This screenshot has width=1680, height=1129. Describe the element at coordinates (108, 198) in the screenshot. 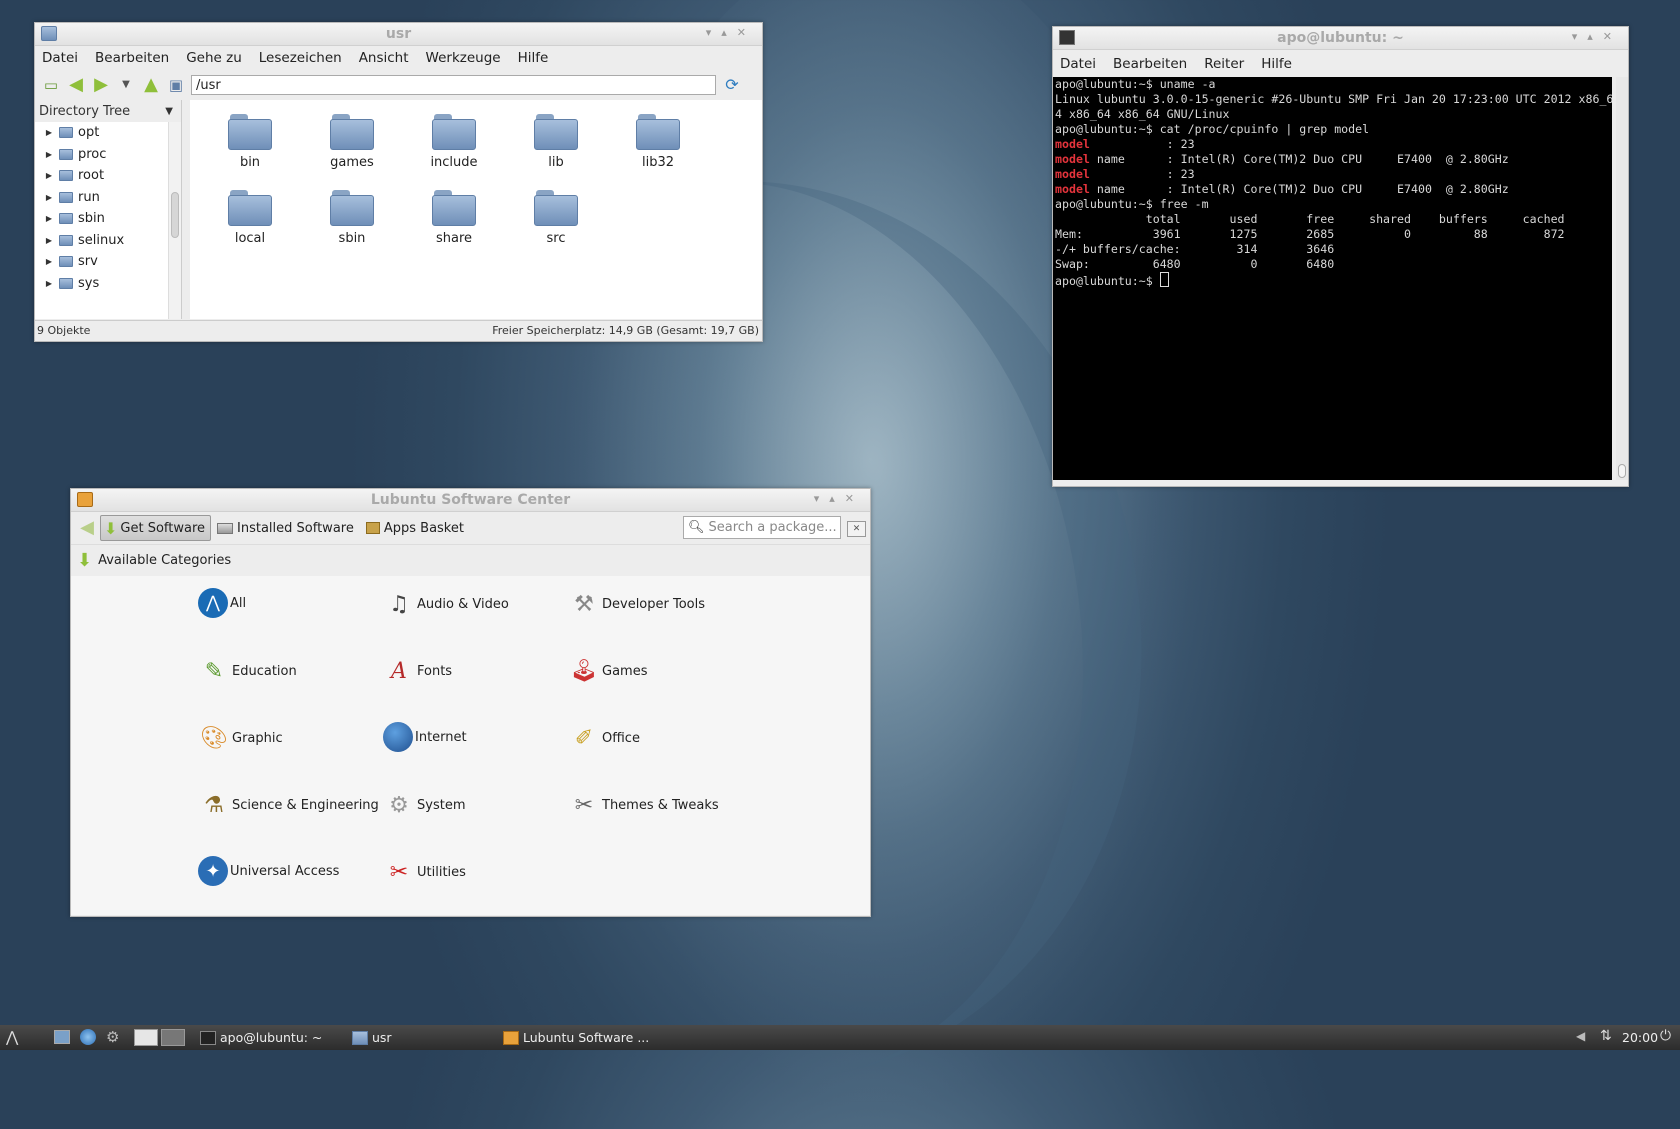

I see `tree-item-run: ▶ run` at that location.